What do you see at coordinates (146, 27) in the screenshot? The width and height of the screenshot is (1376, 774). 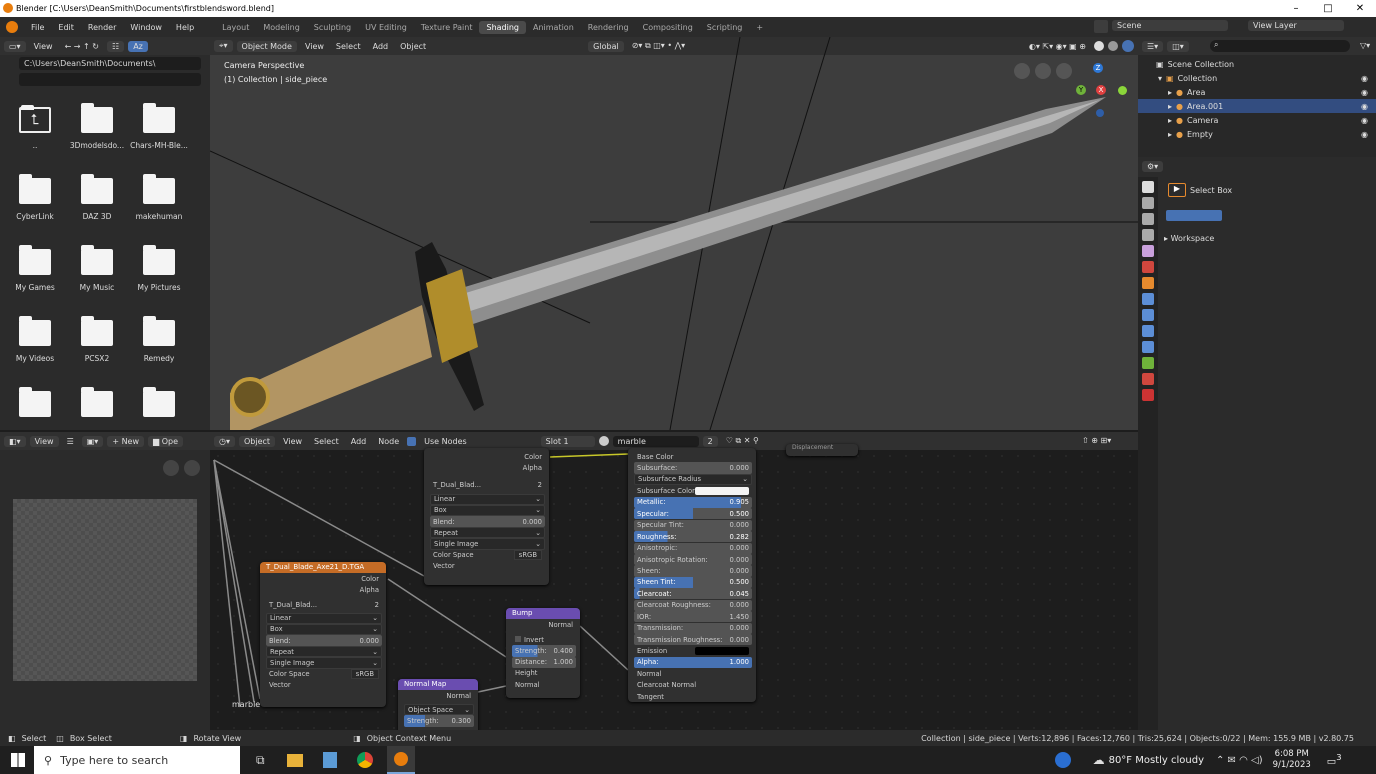 I see `menu-window: Window` at bounding box center [146, 27].